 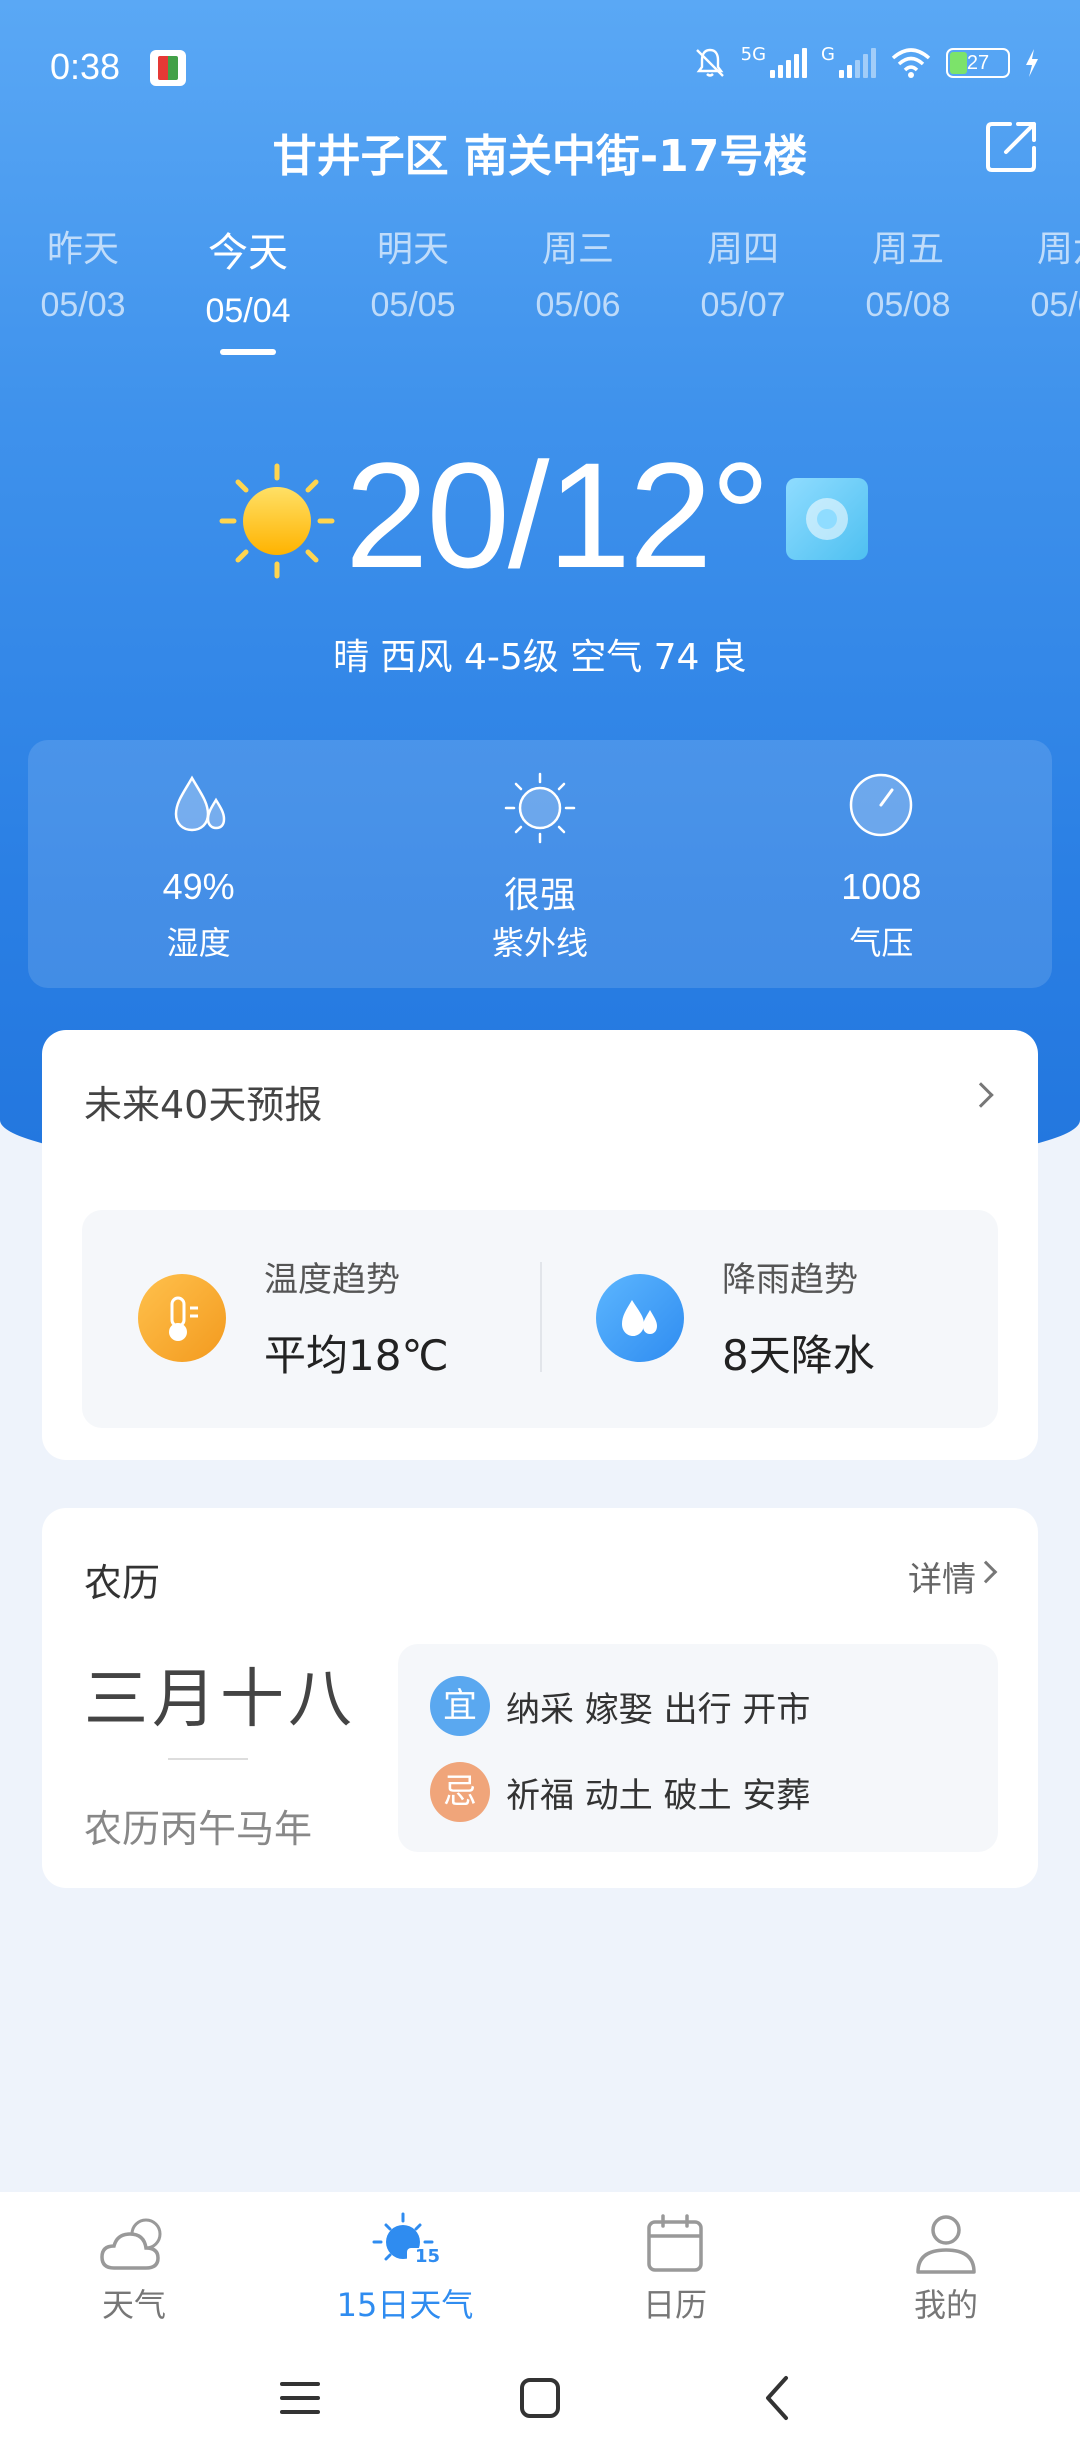 What do you see at coordinates (827, 519) in the screenshot?
I see `aqi-badge-icon` at bounding box center [827, 519].